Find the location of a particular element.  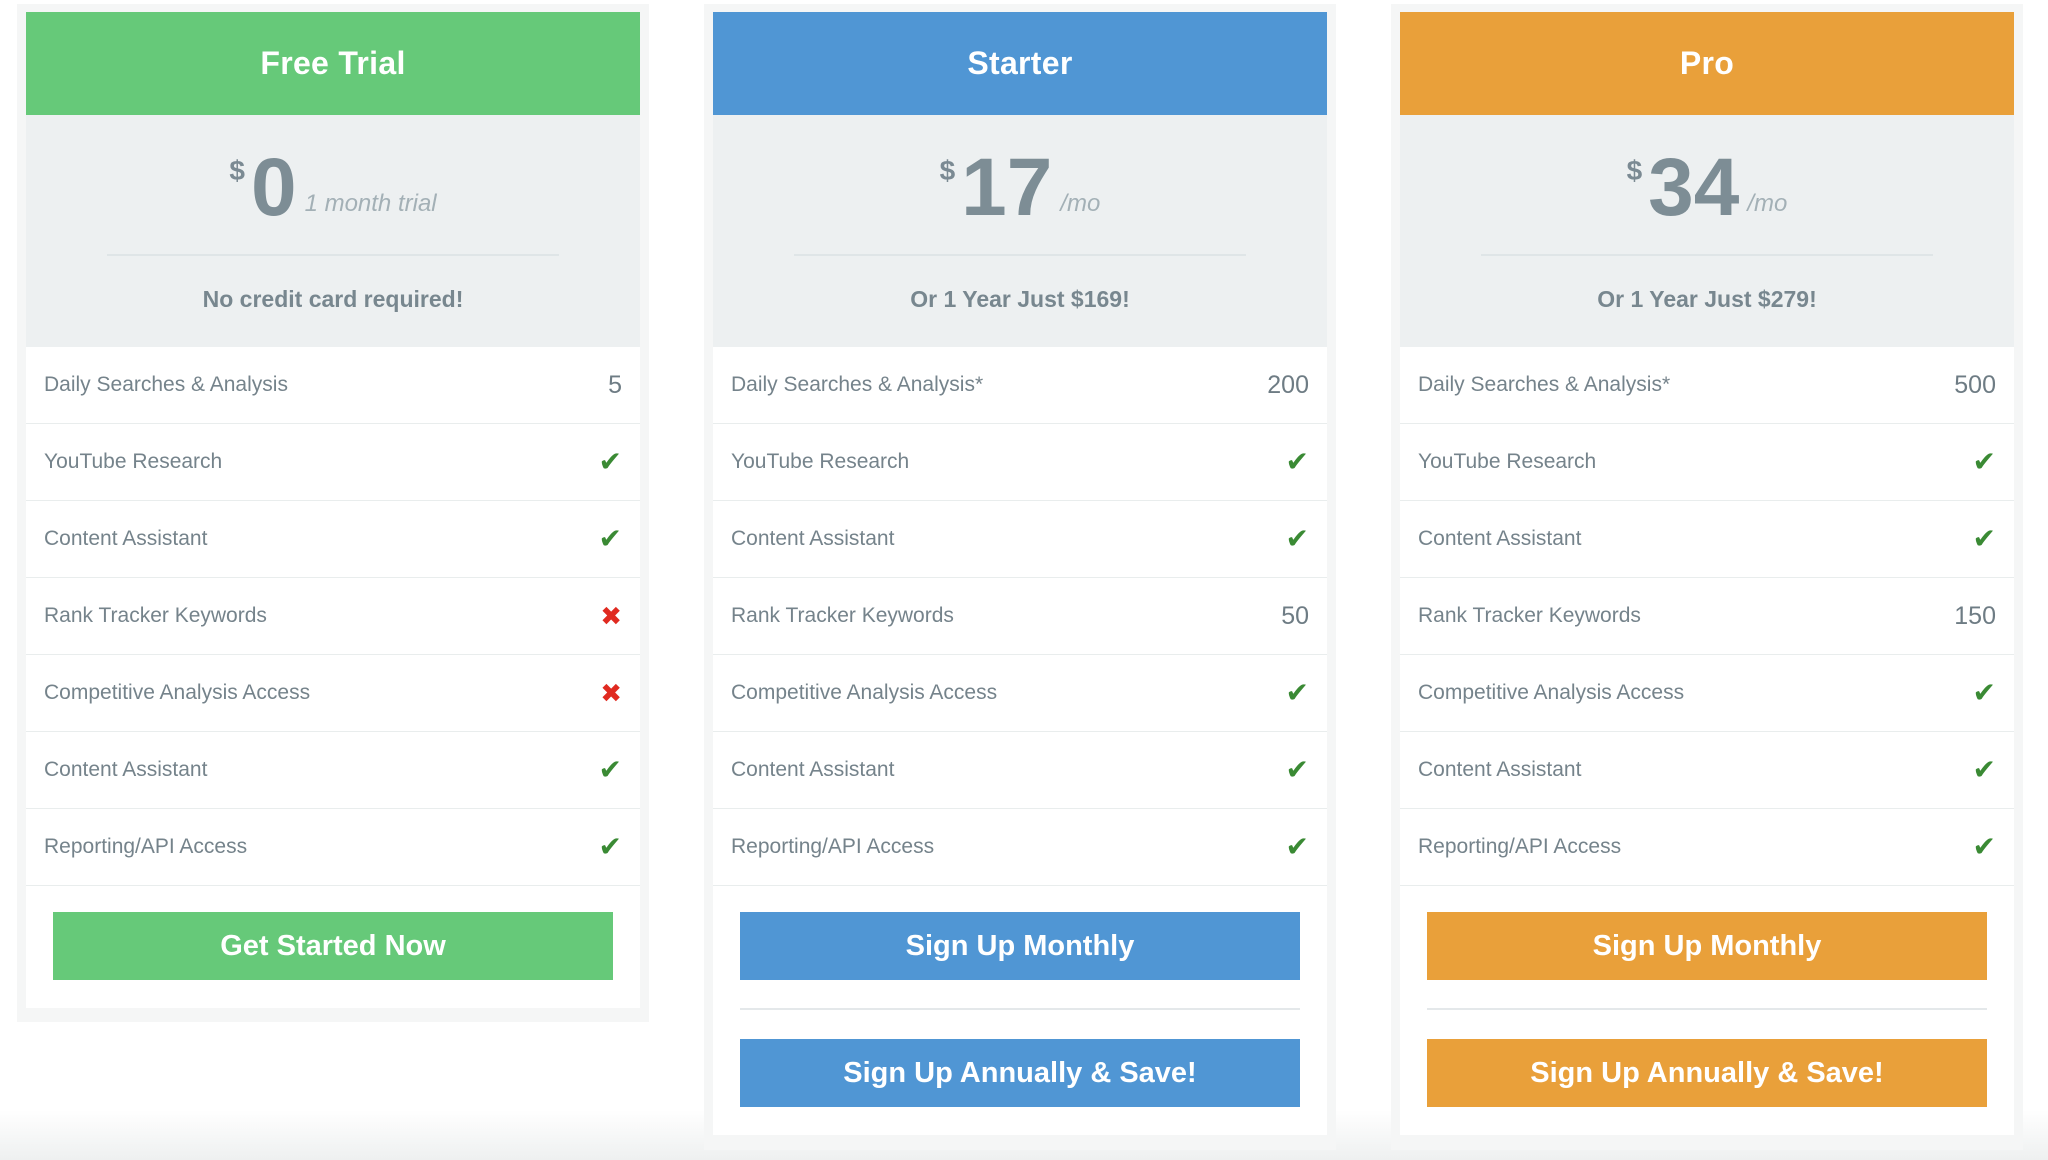

price-box: $0 1 month trial No credit card required! is located at coordinates (333, 231).